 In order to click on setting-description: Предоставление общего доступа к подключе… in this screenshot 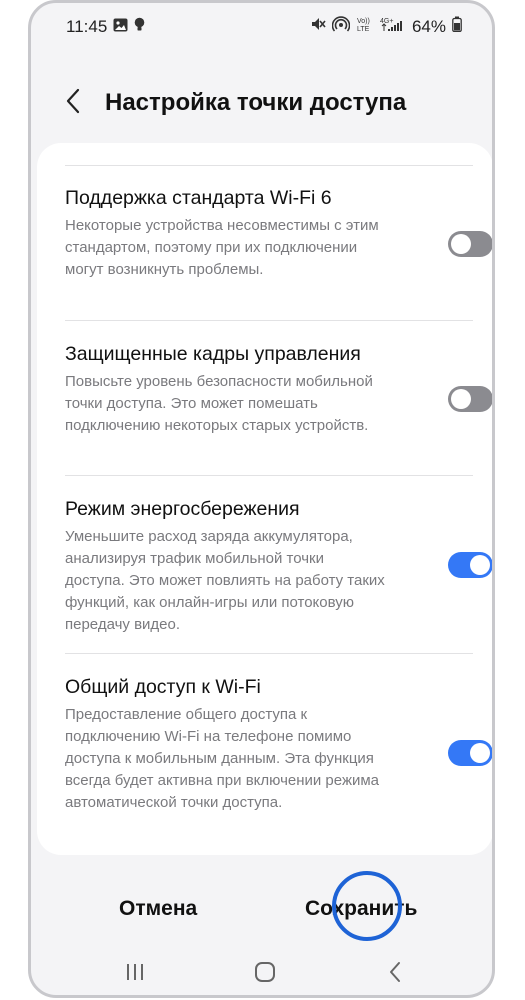, I will do `click(222, 758)`.